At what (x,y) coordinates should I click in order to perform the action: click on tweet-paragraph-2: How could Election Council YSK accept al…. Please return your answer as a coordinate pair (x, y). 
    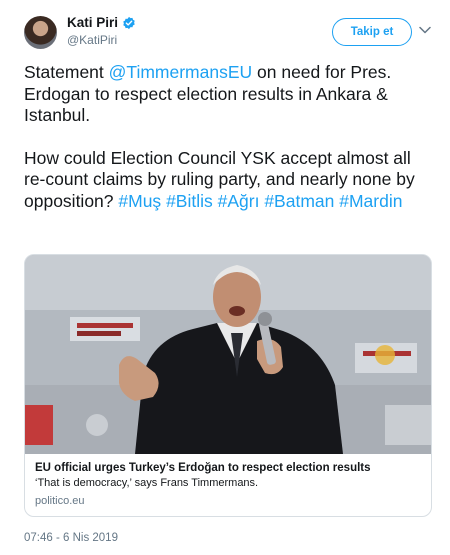
    Looking at the image, I should click on (229, 180).